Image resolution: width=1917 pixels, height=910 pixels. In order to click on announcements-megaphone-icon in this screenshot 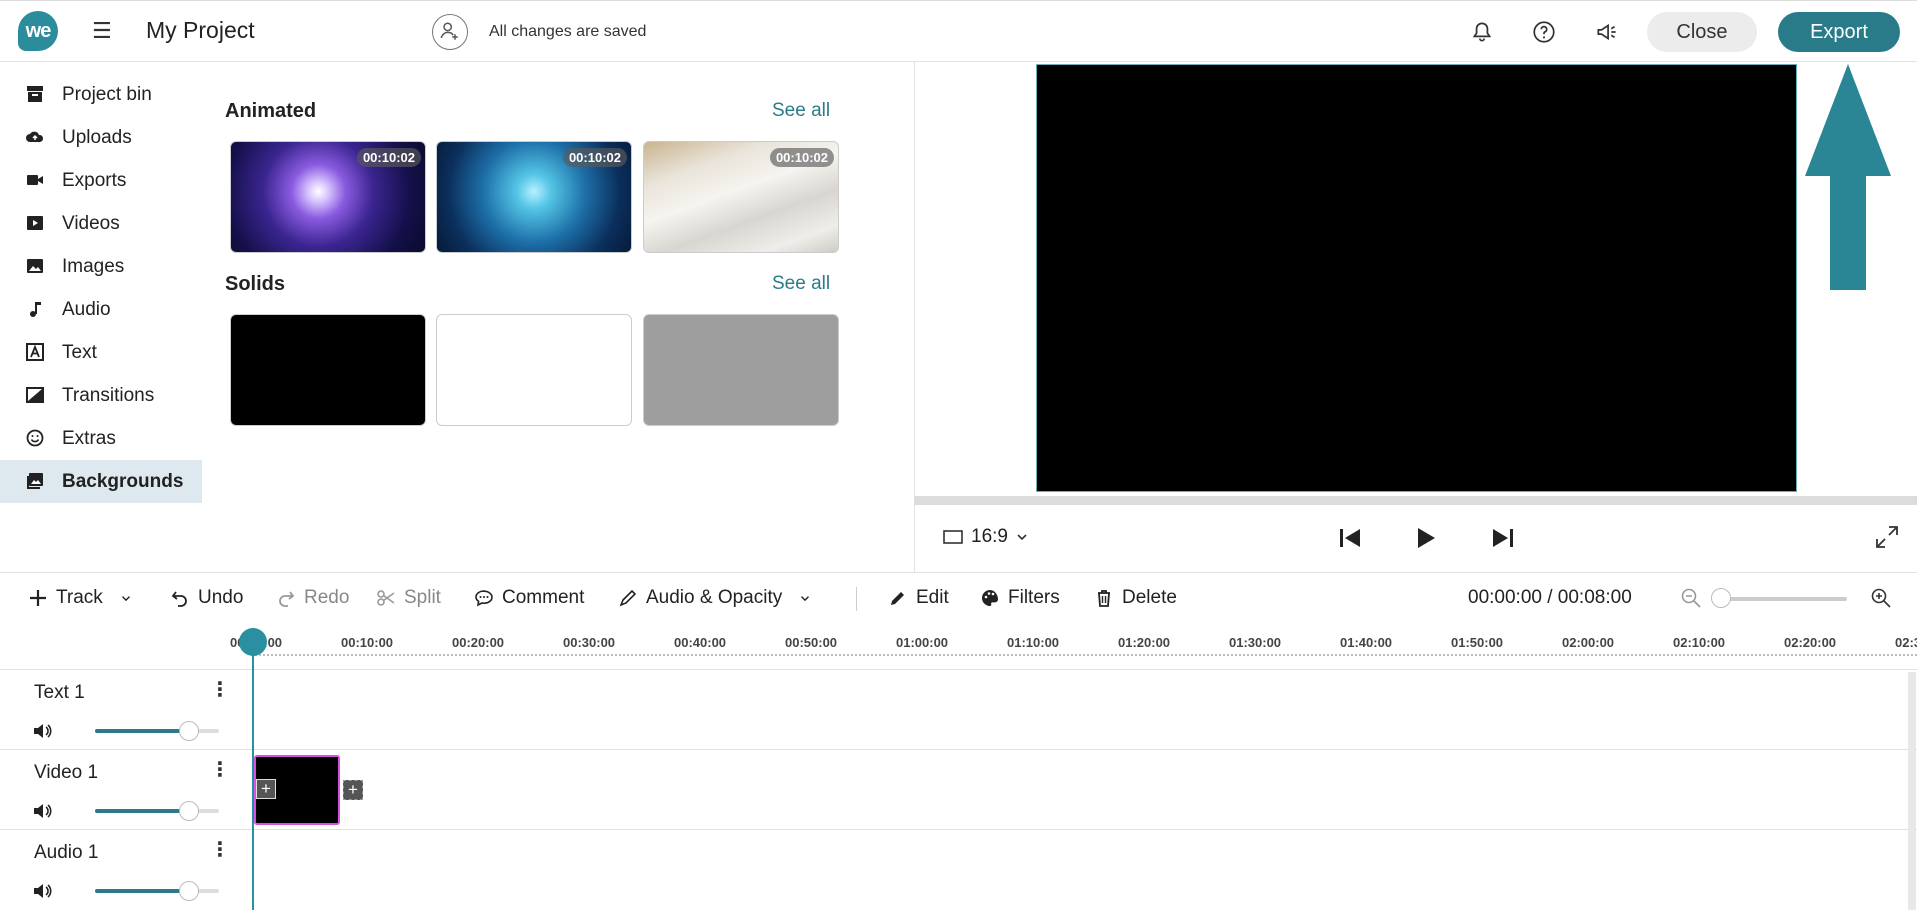, I will do `click(1607, 32)`.